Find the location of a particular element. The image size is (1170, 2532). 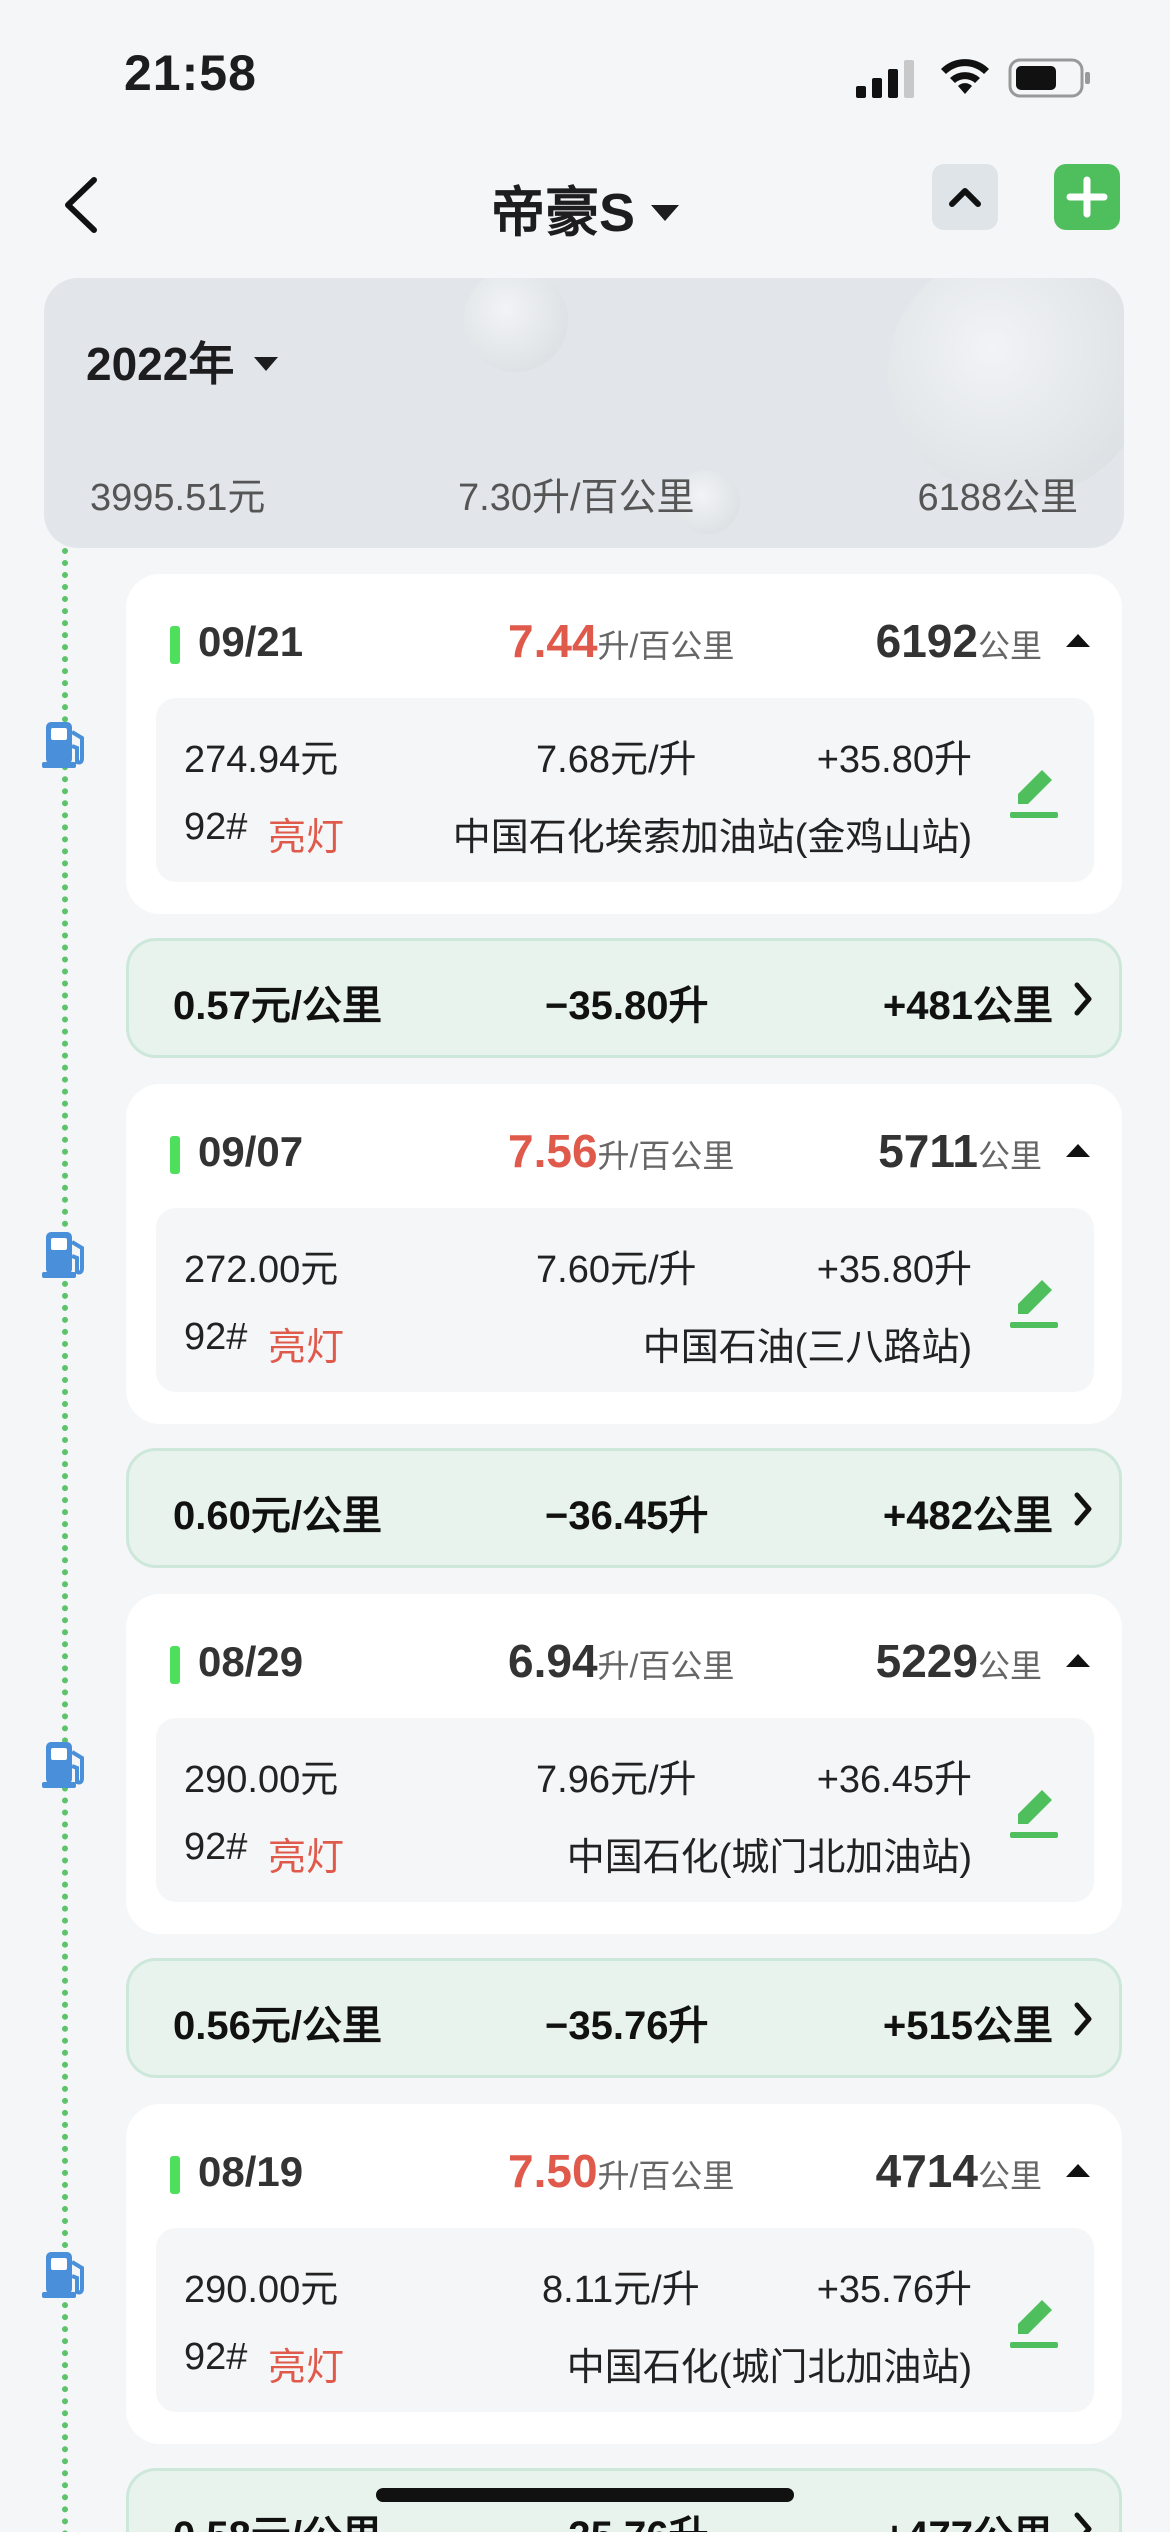

record-date: 08/29 is located at coordinates (251, 1661).